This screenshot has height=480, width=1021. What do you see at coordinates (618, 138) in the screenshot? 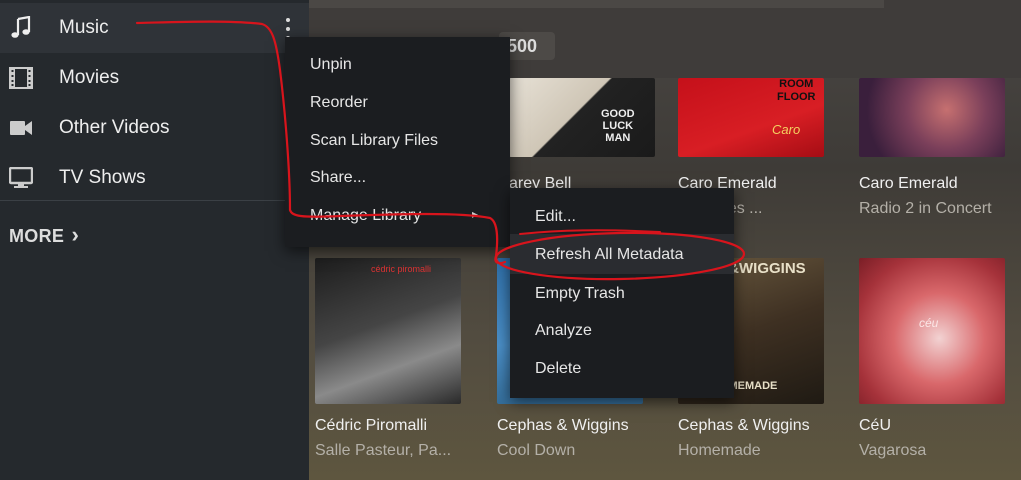
I see `cover-text: MAN` at bounding box center [618, 138].